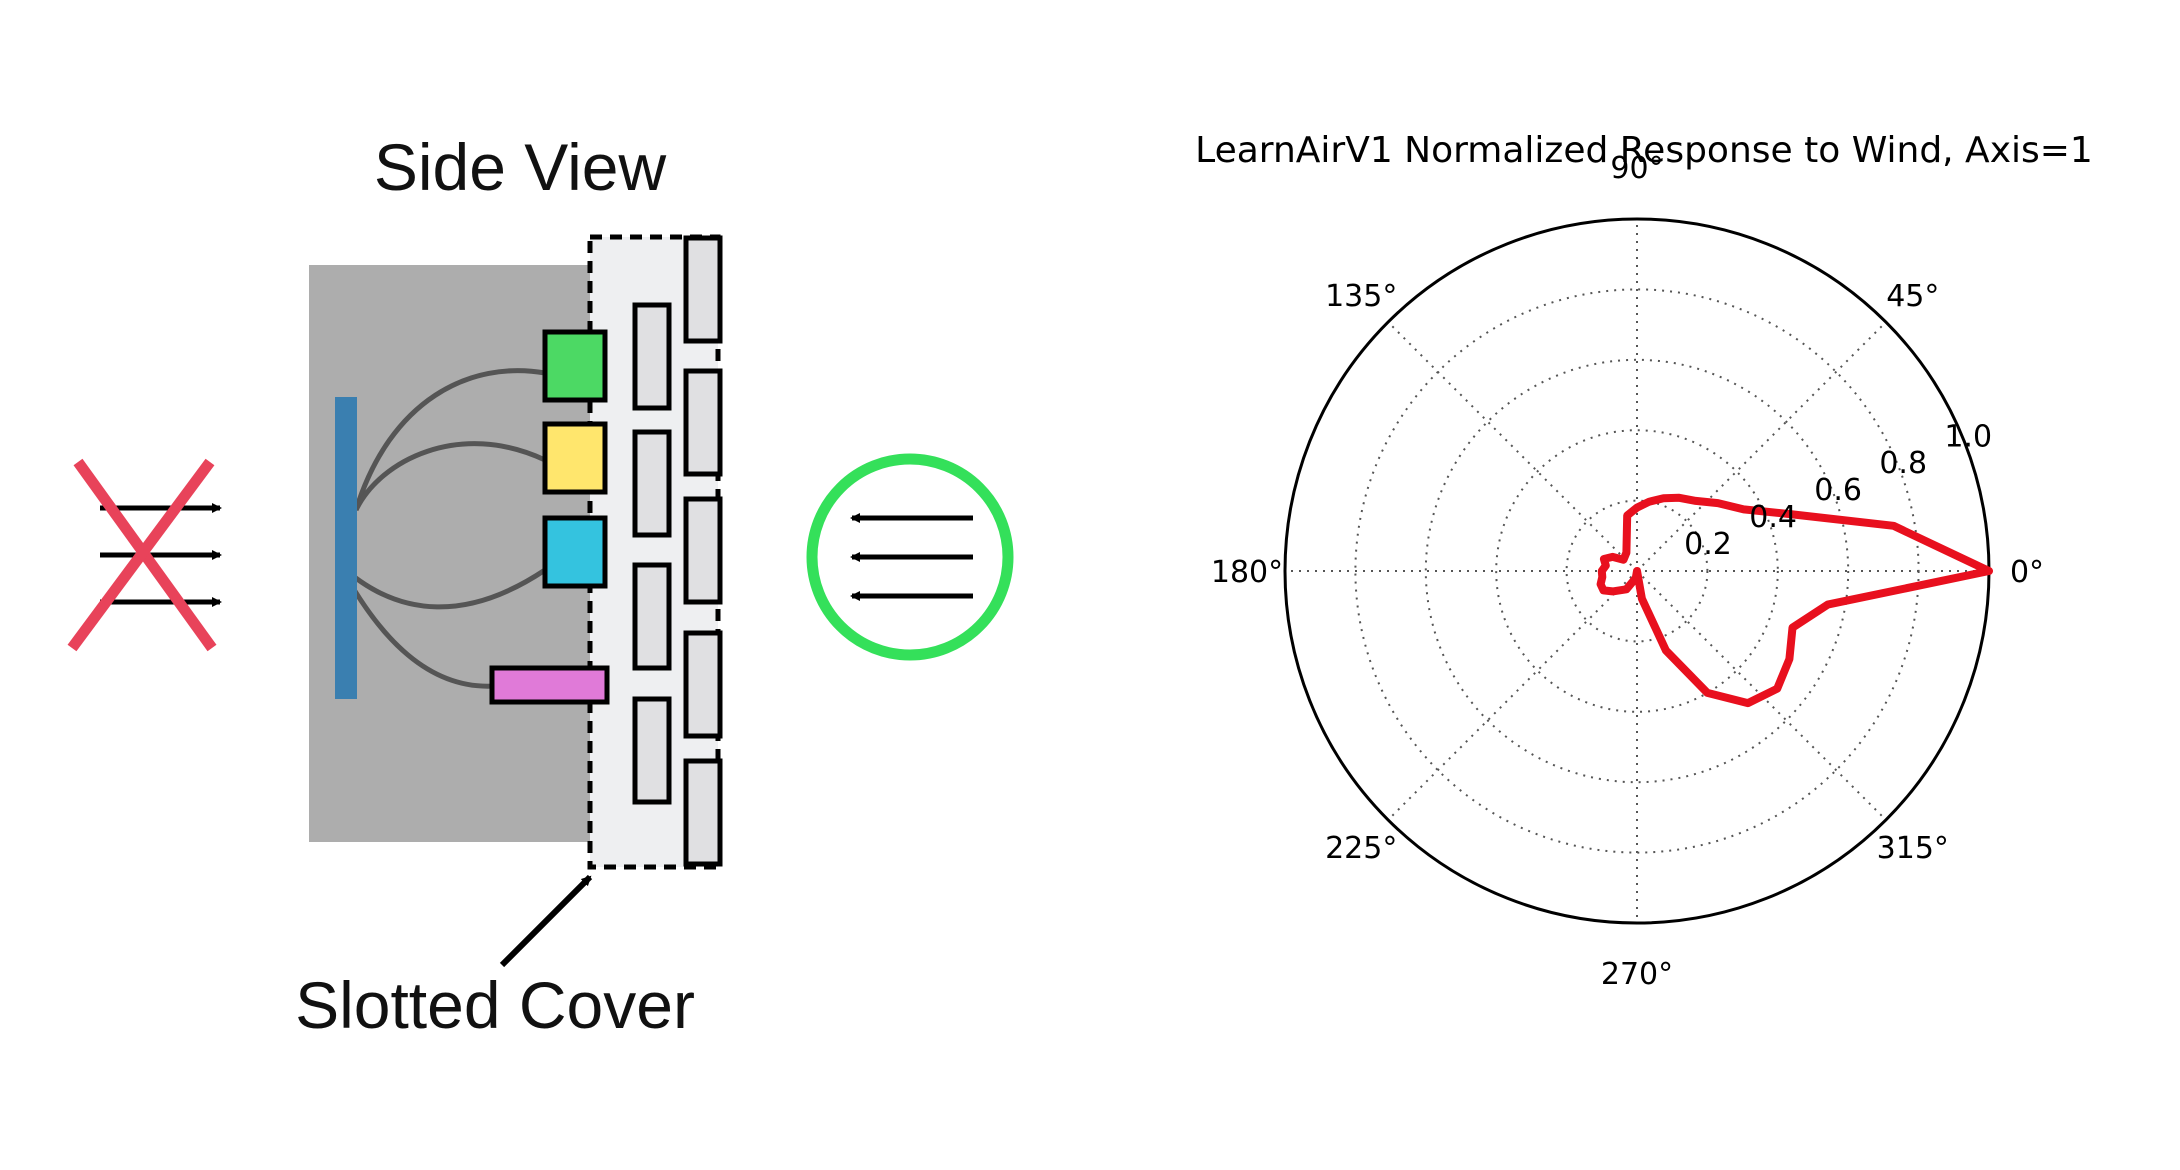 The width and height of the screenshot is (2180, 1170). Describe the element at coordinates (1773, 517) in the screenshot. I see `radial-tick-label: 0.4` at that location.